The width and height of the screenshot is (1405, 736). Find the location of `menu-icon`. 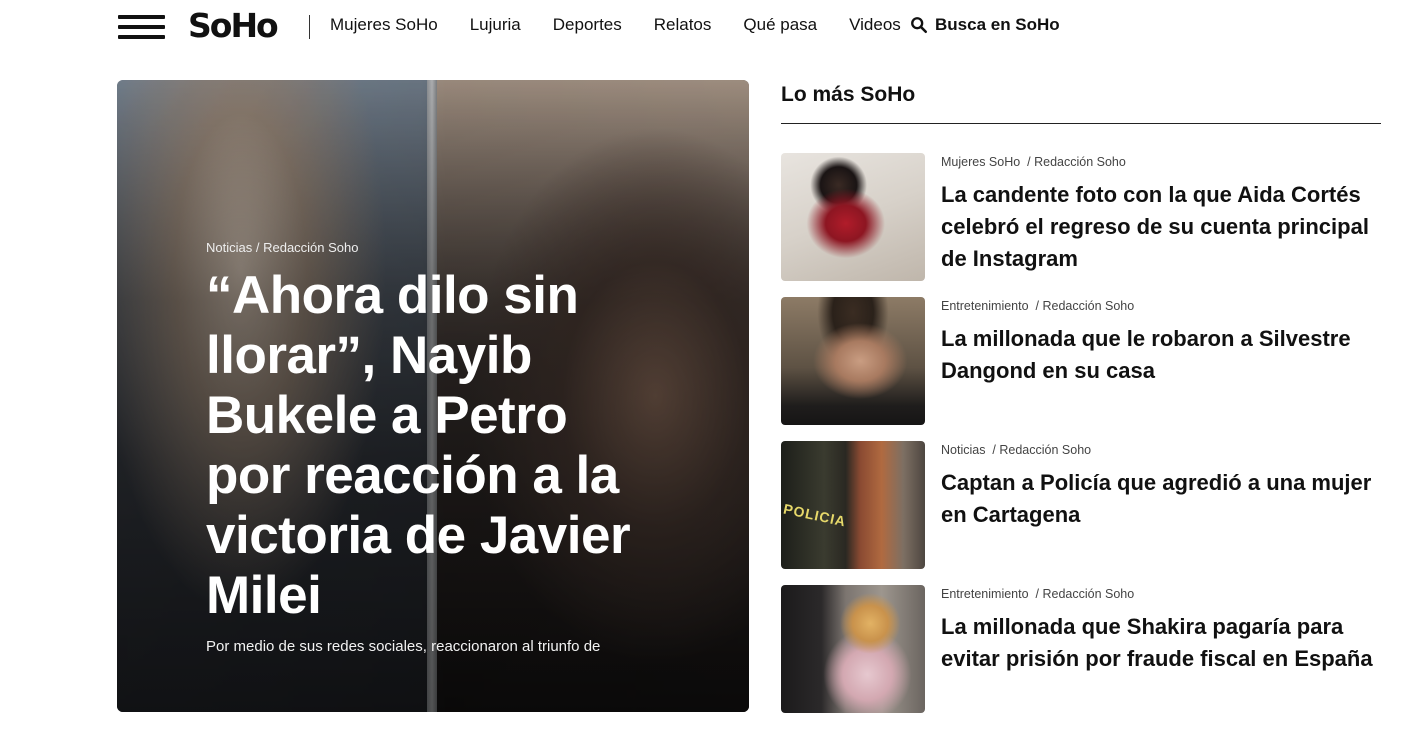

menu-icon is located at coordinates (141, 27).